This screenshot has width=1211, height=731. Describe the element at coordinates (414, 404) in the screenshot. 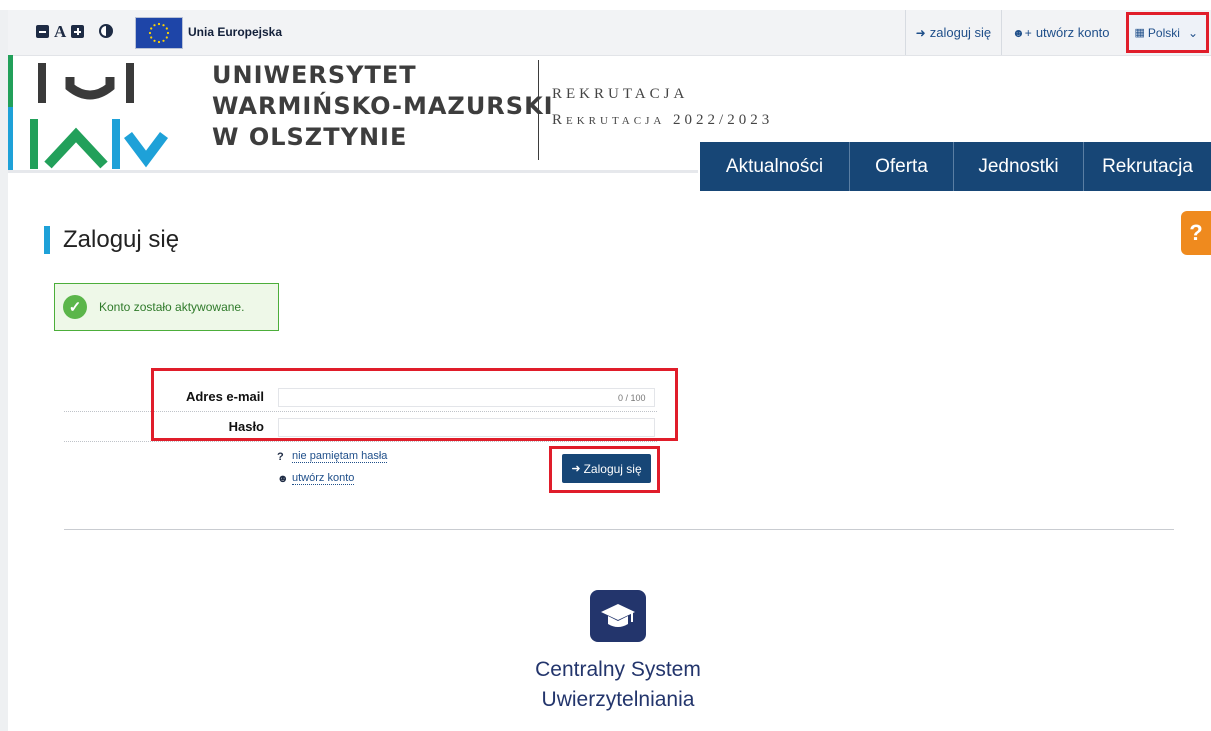

I see `form-fields-highlight` at that location.